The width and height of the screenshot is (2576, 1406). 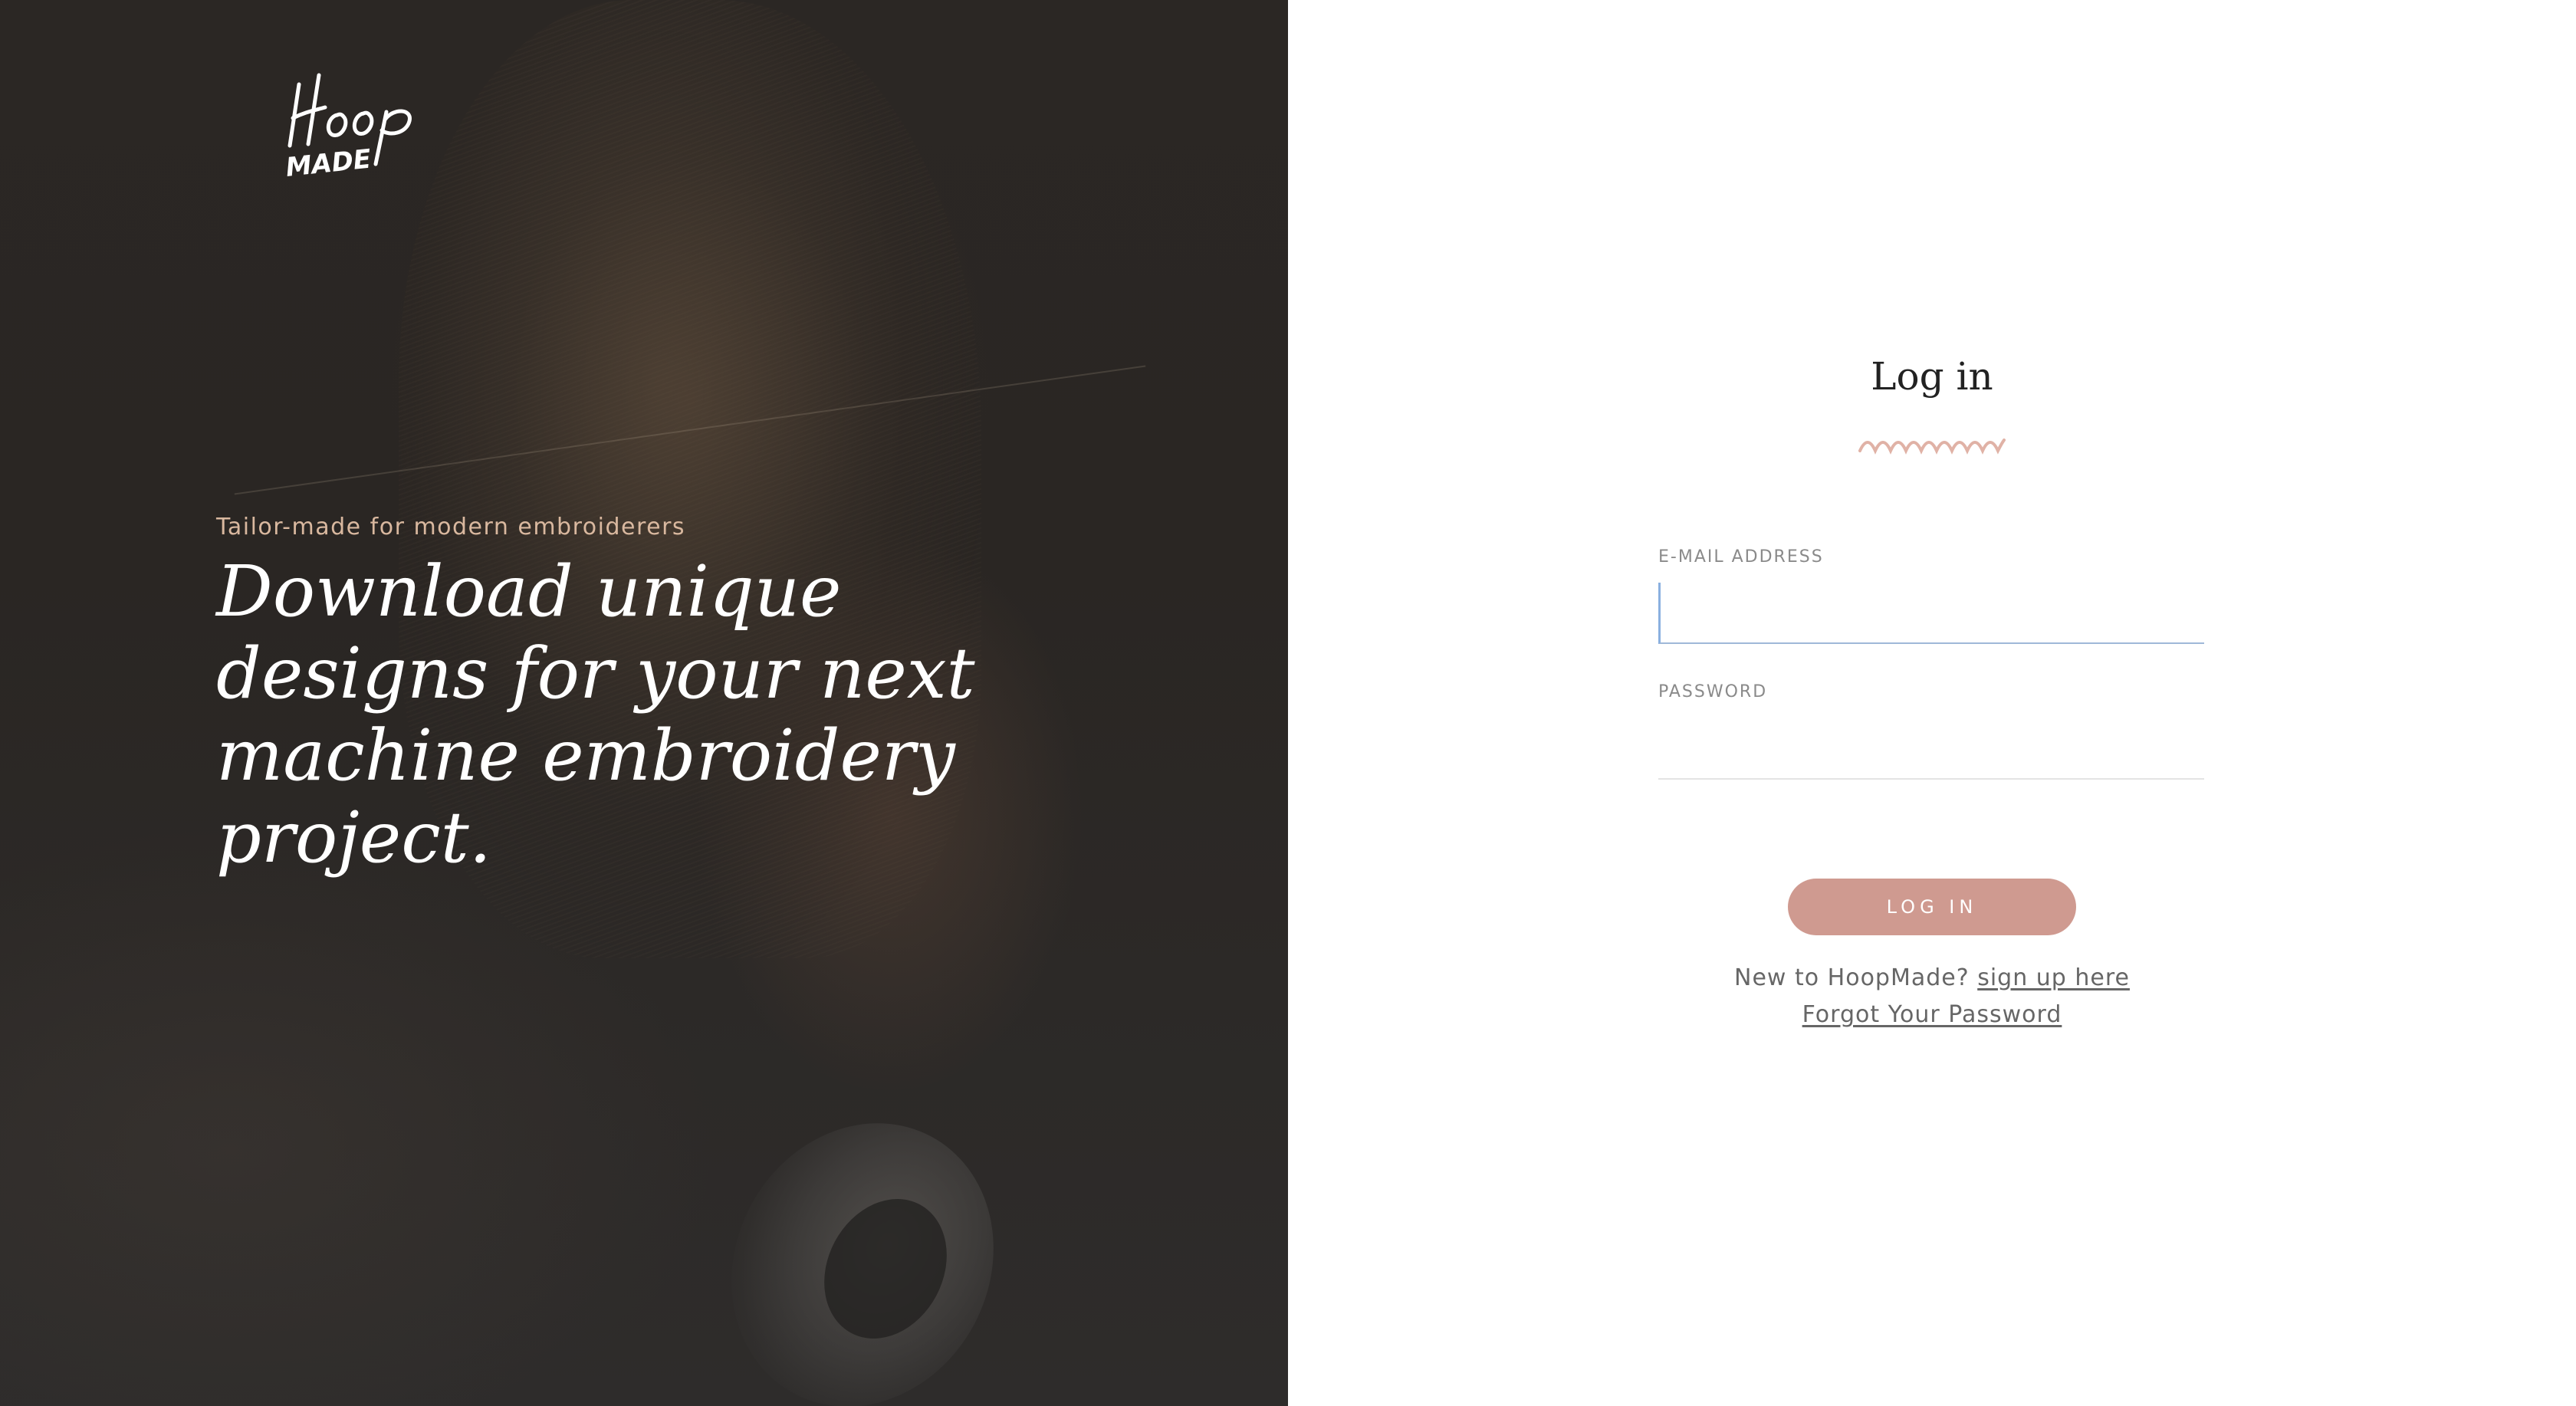 I want to click on squiggle-divider-icon, so click(x=1932, y=447).